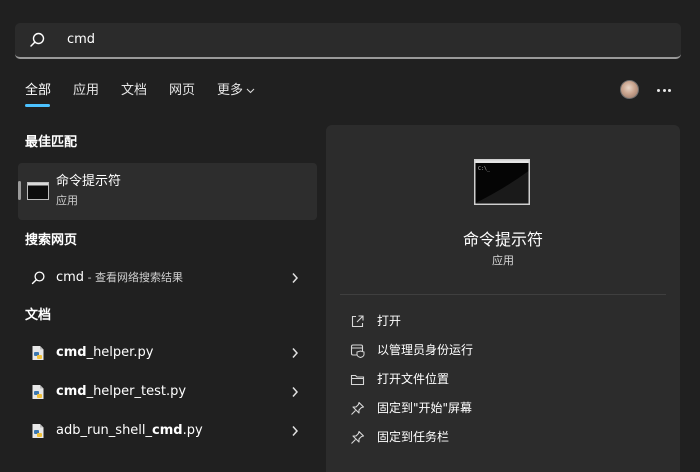 The height and width of the screenshot is (472, 700). I want to click on action-label: 打开文件位置, so click(413, 379).